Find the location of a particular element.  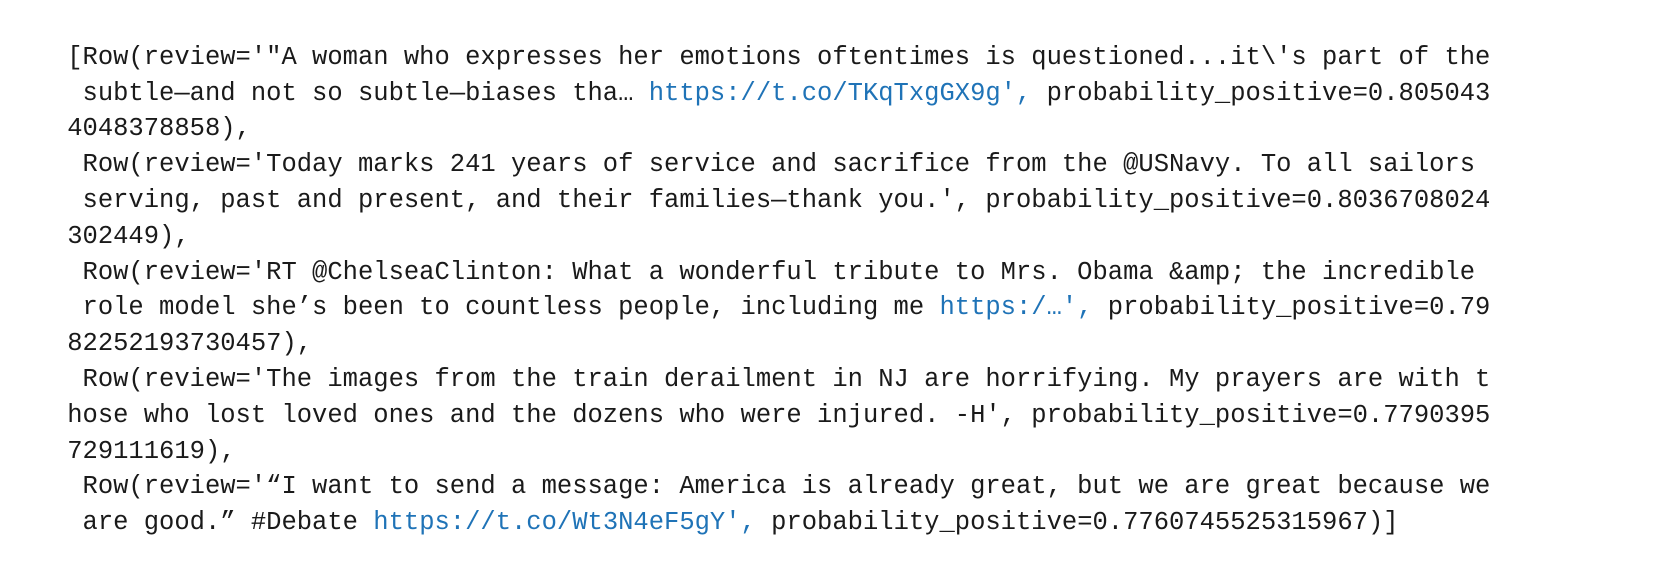

tweet-link: https:/…', is located at coordinates (1015, 307).